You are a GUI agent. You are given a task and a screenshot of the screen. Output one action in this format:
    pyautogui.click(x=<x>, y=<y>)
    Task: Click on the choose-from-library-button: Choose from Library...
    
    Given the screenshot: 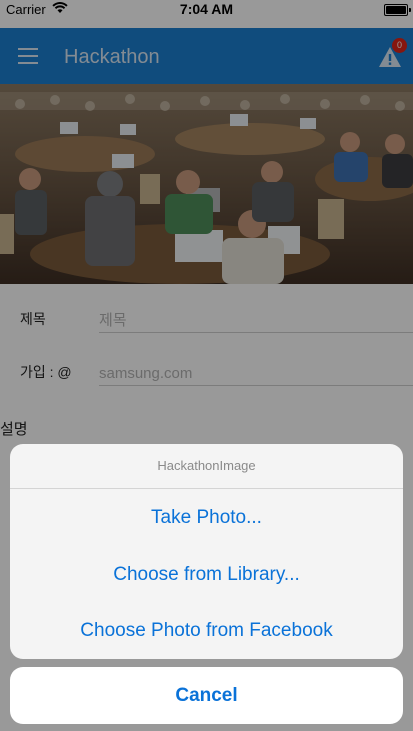 What is the action you would take?
    pyautogui.click(x=206, y=574)
    